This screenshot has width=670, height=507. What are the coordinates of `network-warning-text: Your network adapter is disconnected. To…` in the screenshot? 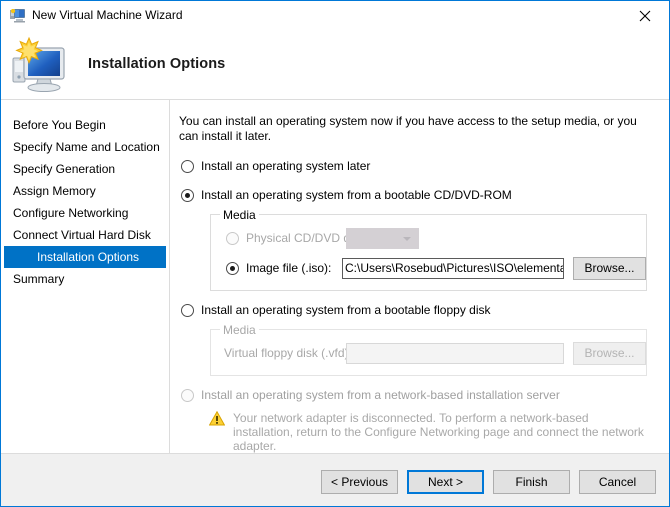 It's located at (438, 432).